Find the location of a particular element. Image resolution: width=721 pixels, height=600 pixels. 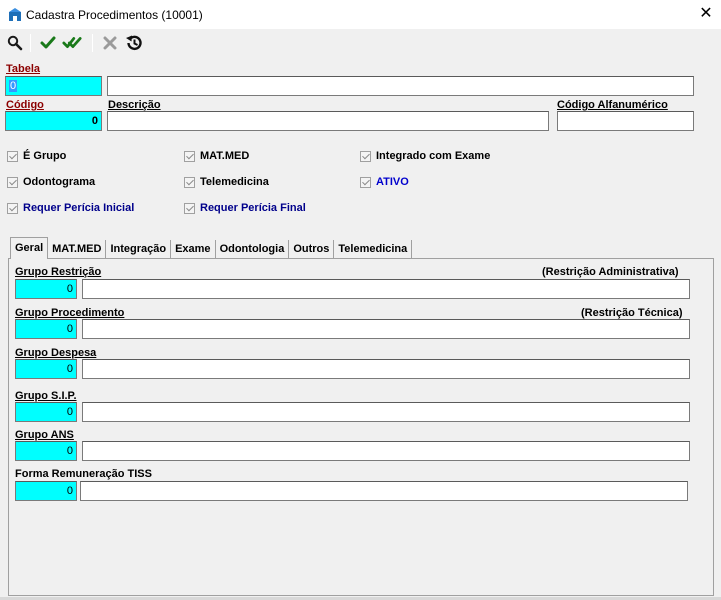

tab-outros: Outros is located at coordinates (312, 249).